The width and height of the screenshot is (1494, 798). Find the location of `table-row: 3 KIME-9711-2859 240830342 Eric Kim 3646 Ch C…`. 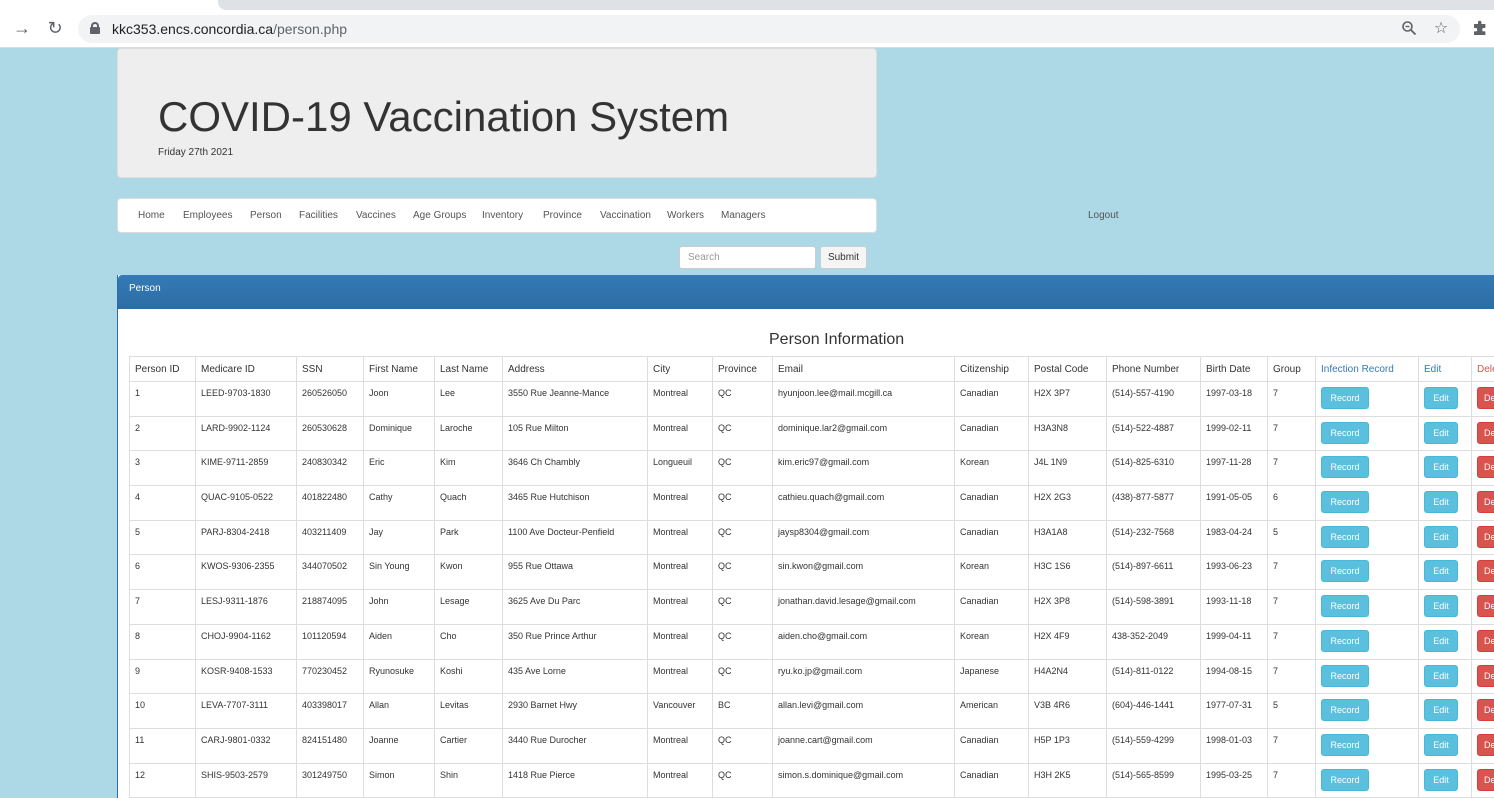

table-row: 3 KIME-9711-2859 240830342 Eric Kim 3646 Ch C… is located at coordinates (811, 468).